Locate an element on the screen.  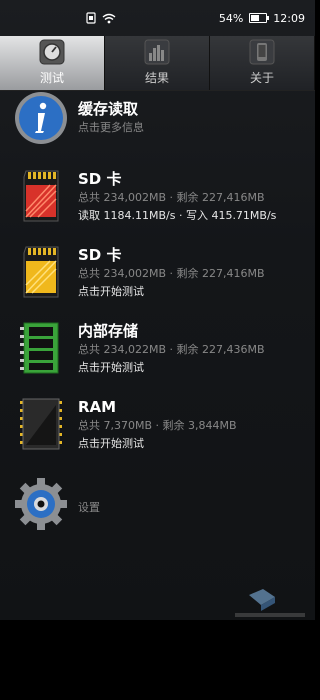
tab-label: 结果 is located at coordinates (156, 78).